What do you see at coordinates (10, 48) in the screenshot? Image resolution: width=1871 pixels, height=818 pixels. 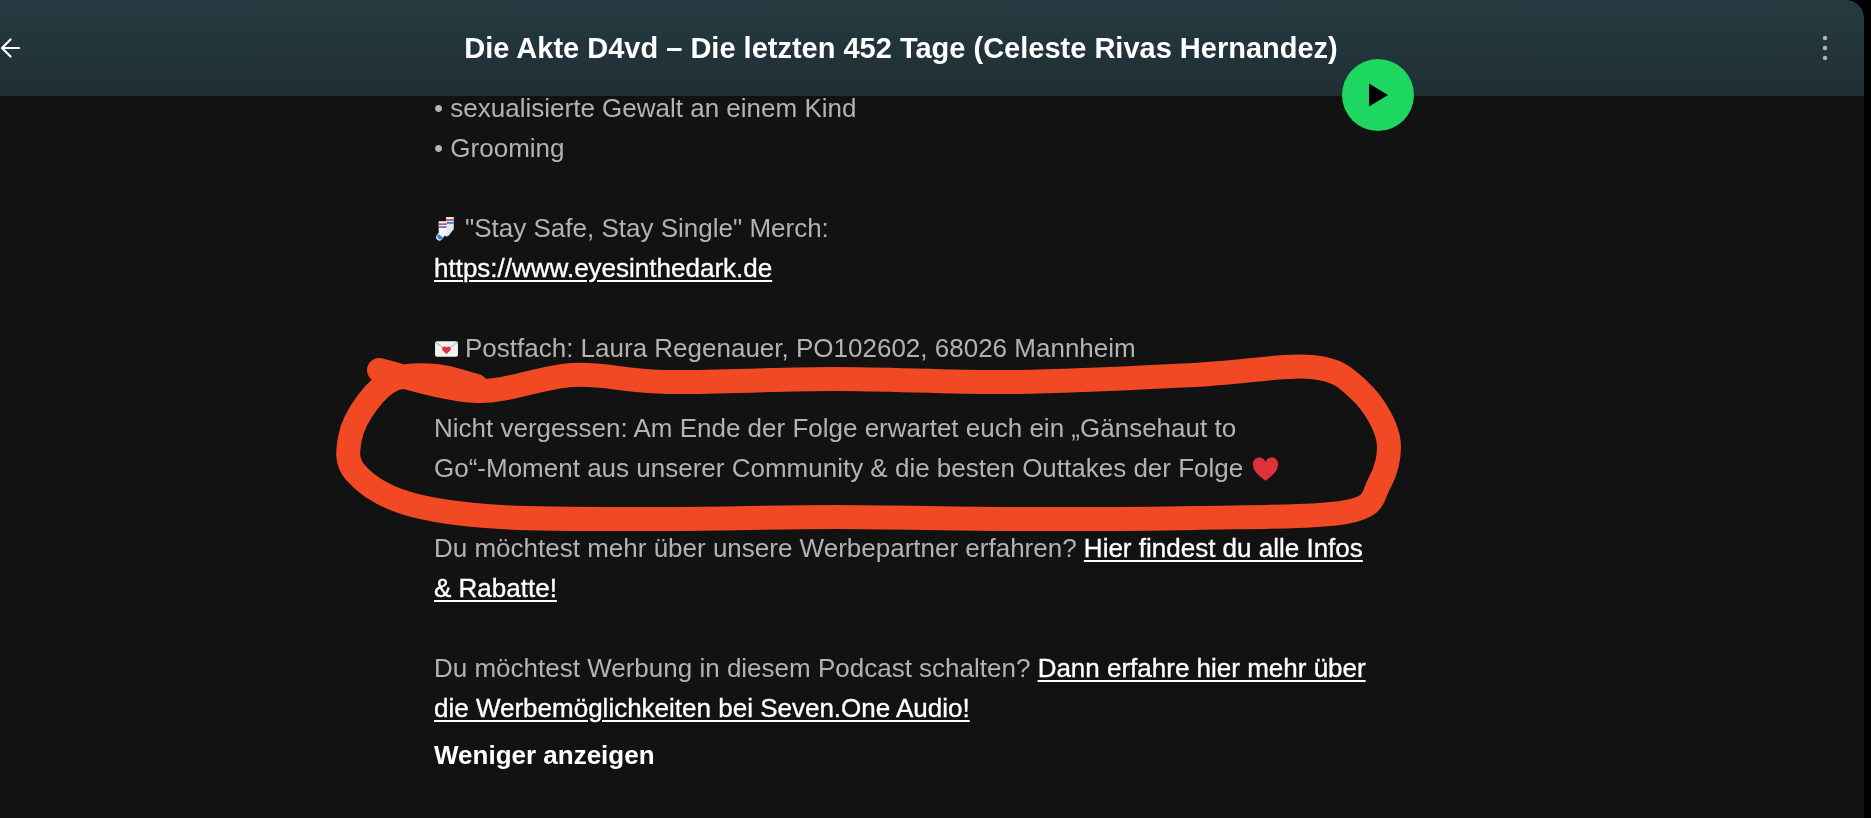 I see `back-arrow-icon` at bounding box center [10, 48].